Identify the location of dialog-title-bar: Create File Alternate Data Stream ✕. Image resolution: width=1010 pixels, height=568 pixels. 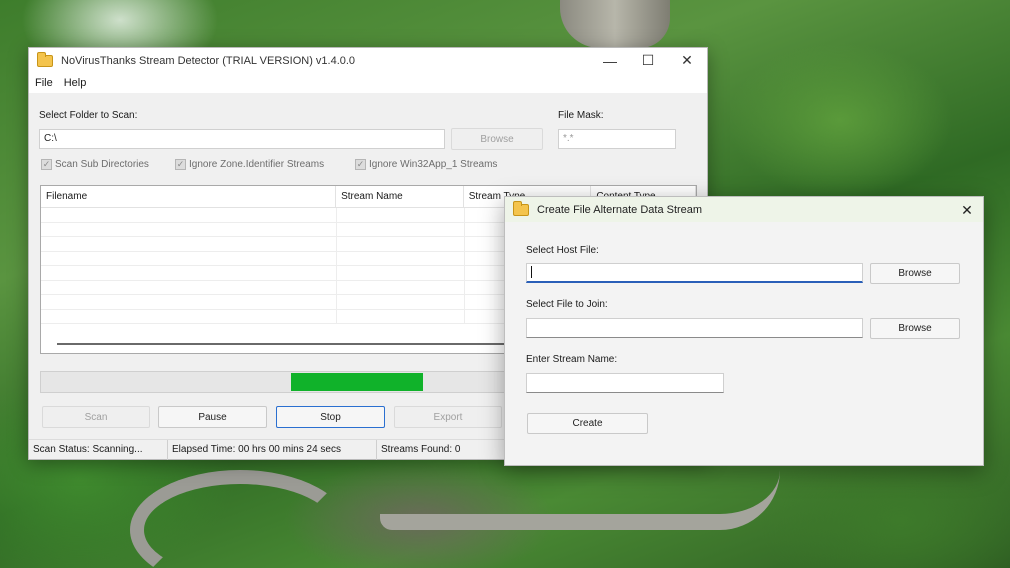
(744, 209).